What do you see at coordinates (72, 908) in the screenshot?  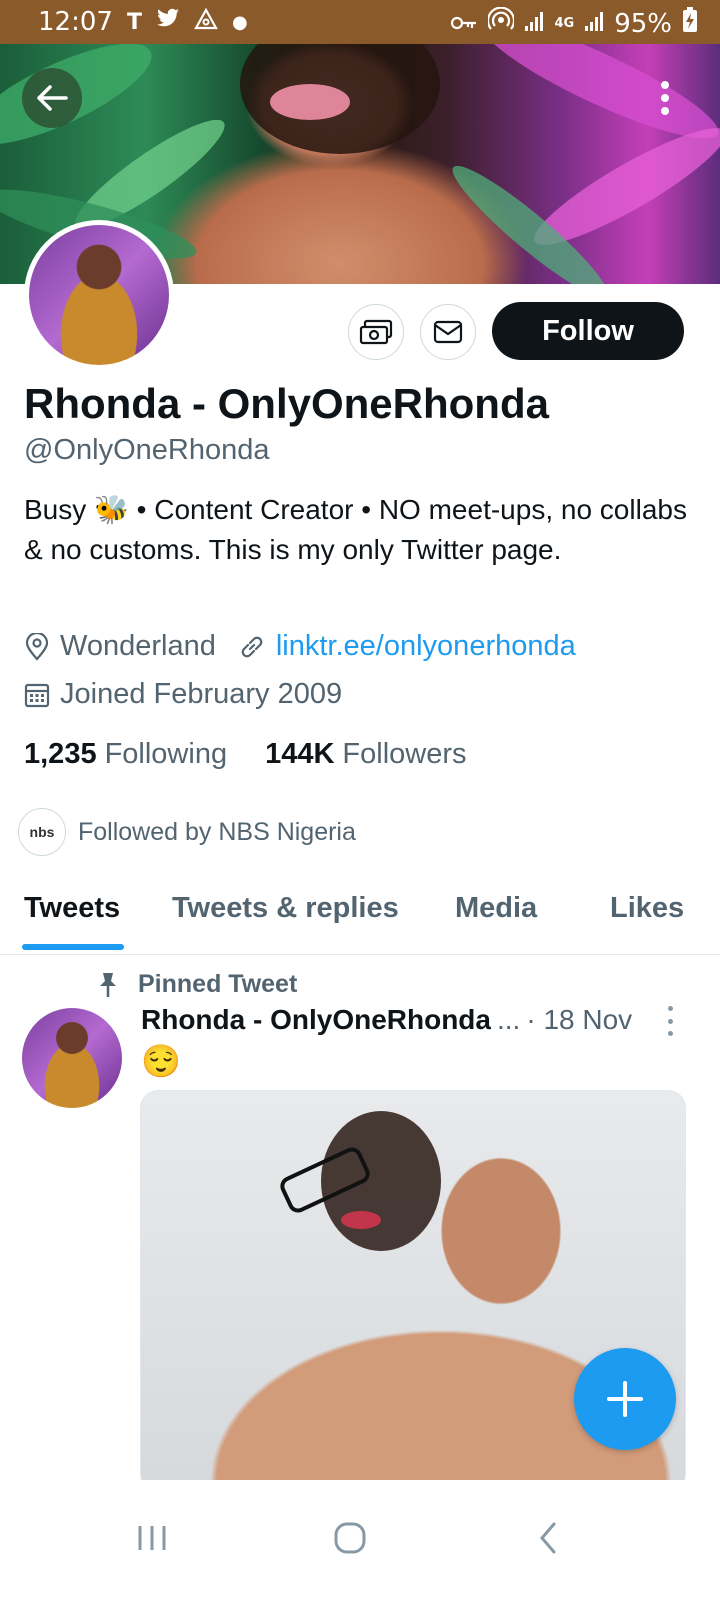 I see `tab-tweets: Tweets` at bounding box center [72, 908].